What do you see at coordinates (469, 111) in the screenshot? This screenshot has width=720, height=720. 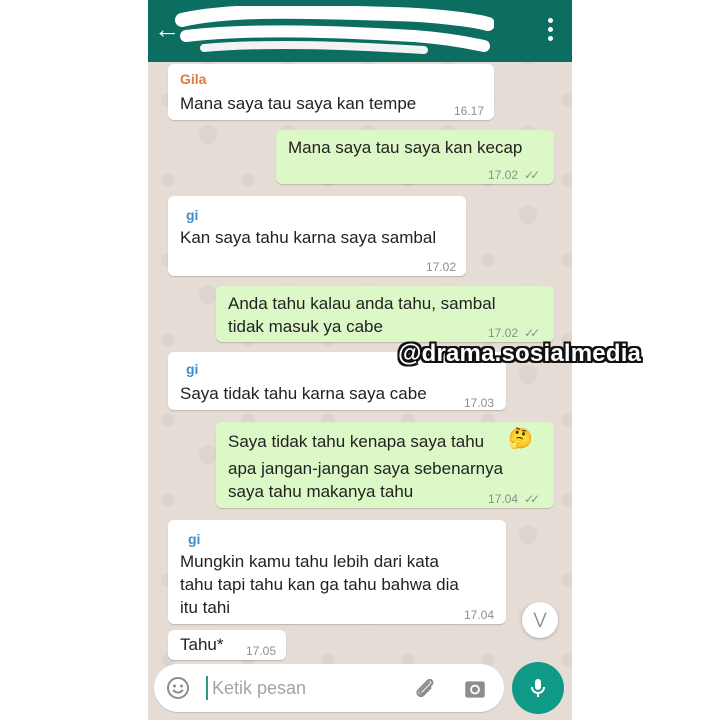 I see `message-time: 16.17` at bounding box center [469, 111].